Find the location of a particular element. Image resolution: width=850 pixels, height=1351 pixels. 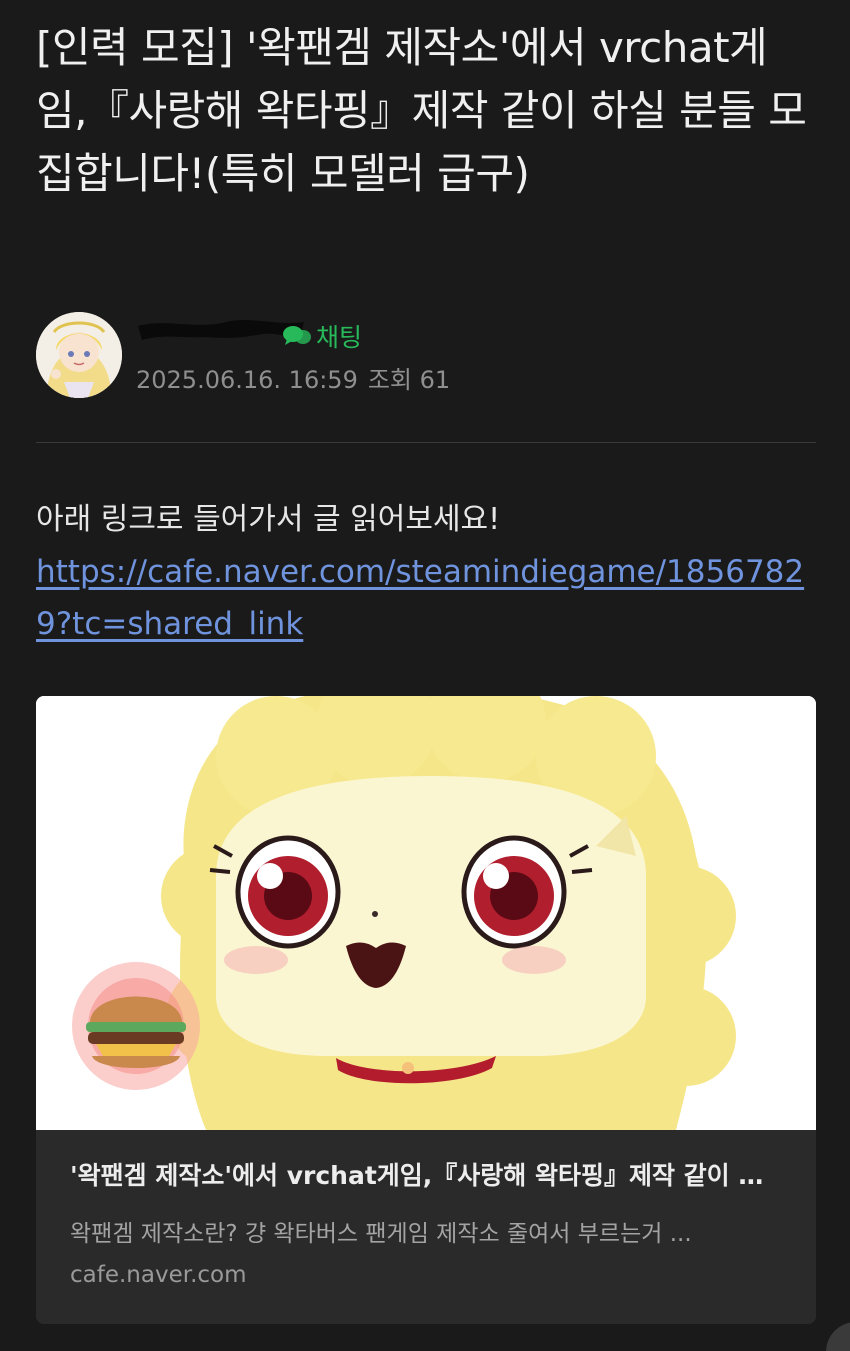

view-count: 조회 61 is located at coordinates (409, 380).